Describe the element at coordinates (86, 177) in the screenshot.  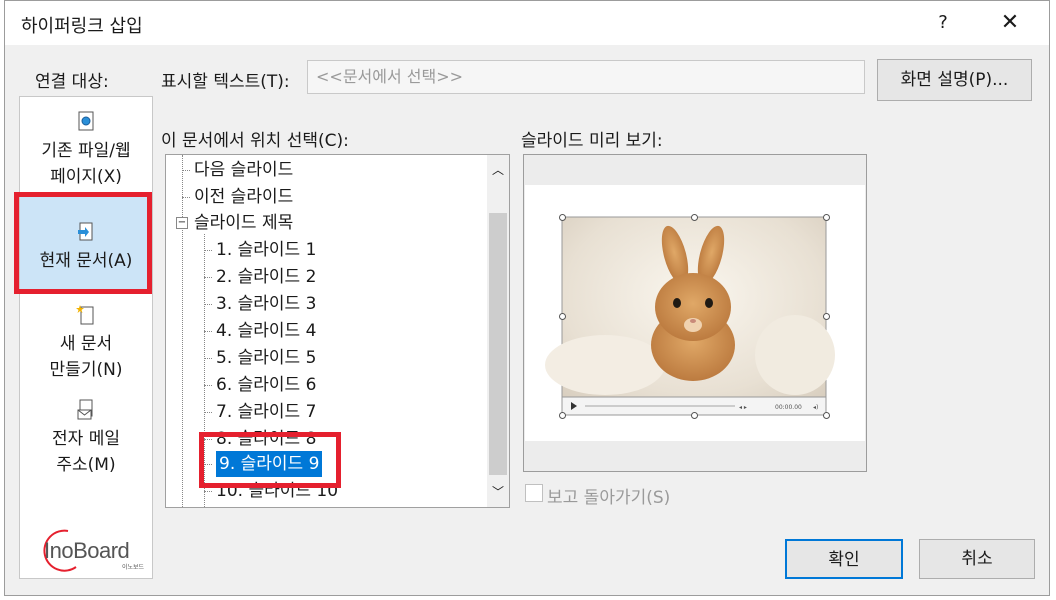
I see `sidebar-item-label: 페이지(X)` at that location.